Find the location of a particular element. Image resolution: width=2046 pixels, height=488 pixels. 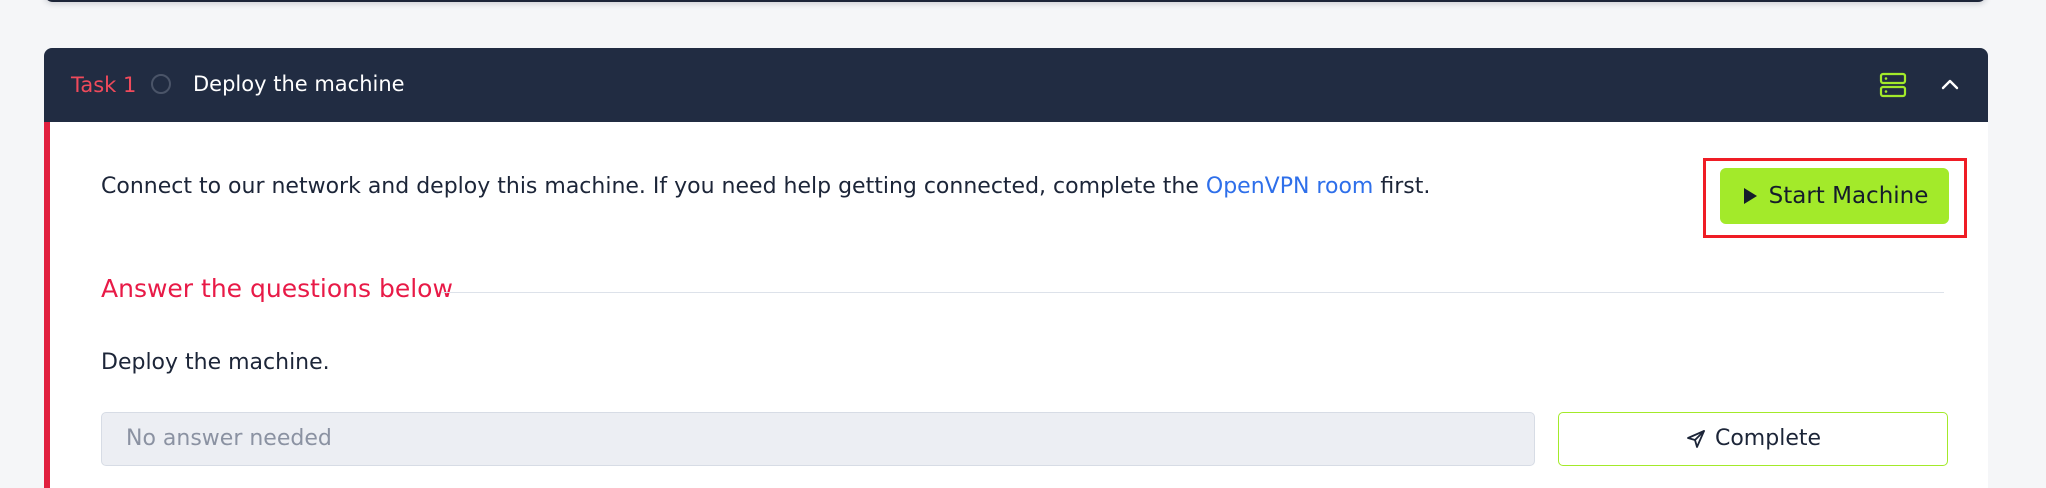

question-text: Deploy the machine. is located at coordinates (215, 362).